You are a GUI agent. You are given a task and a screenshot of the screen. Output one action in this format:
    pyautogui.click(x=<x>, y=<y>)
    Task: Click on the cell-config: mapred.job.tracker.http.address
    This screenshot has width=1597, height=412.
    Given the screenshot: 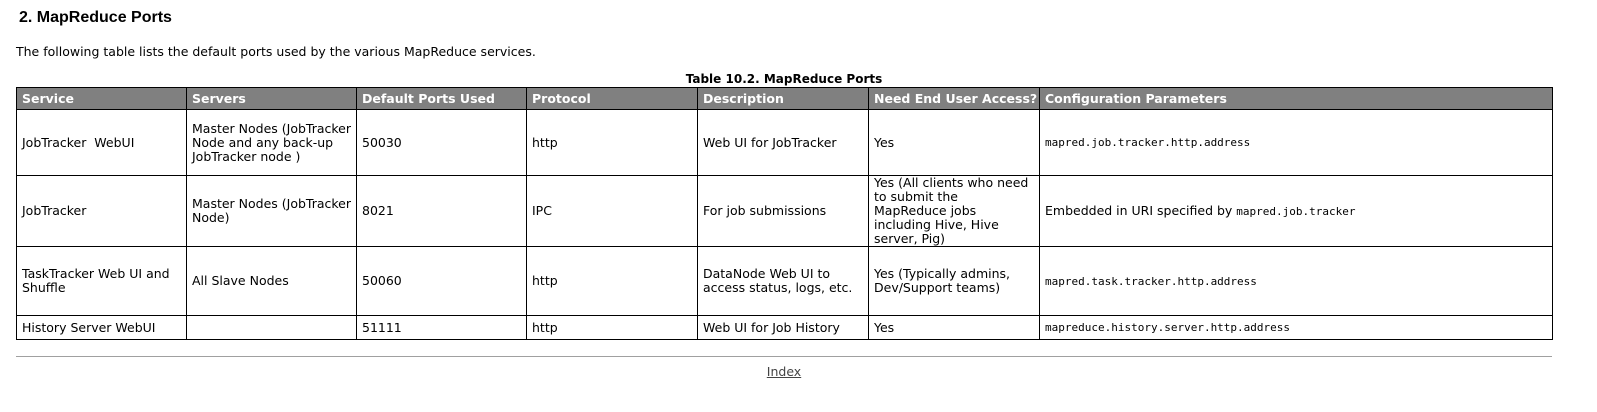 What is the action you would take?
    pyautogui.click(x=1296, y=142)
    